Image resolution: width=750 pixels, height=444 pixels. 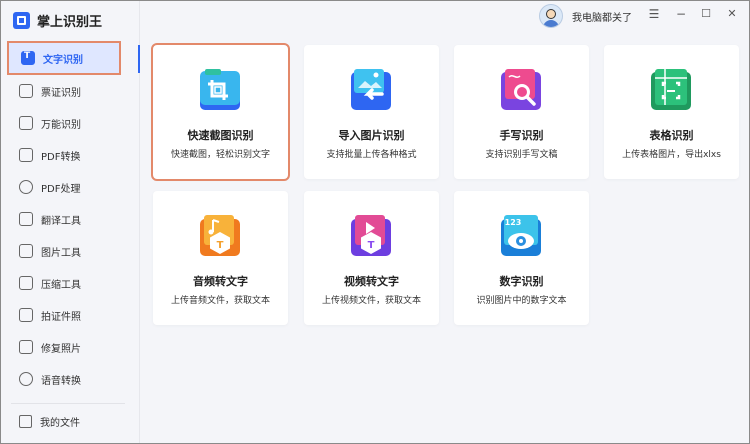 What do you see at coordinates (521, 258) in the screenshot?
I see `card-number-recognition: 123 数字识别 识别图片中的数字文本` at bounding box center [521, 258].